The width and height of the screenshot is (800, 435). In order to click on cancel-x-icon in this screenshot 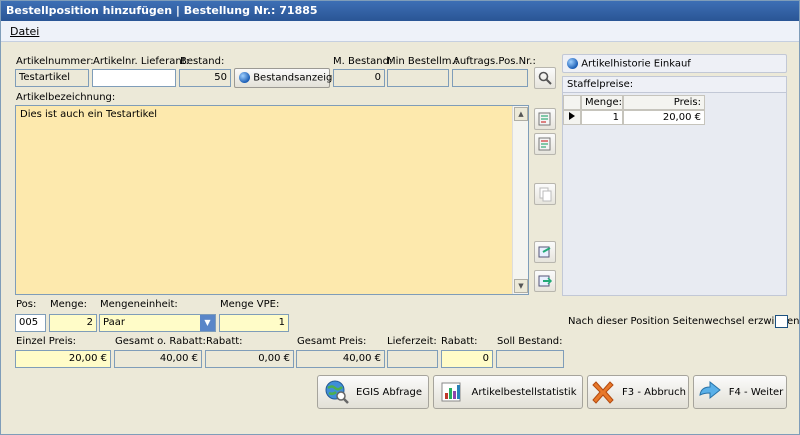, I will do `click(603, 392)`.